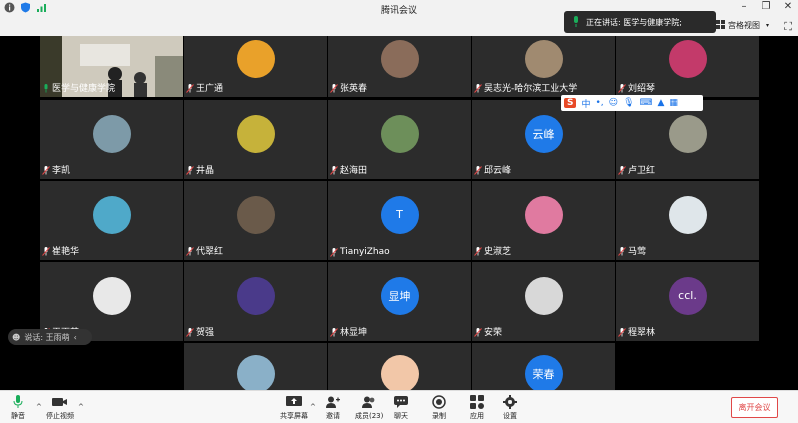 This screenshot has height=423, width=798. I want to click on participant-name: 医学与健康学院, so click(78, 87).